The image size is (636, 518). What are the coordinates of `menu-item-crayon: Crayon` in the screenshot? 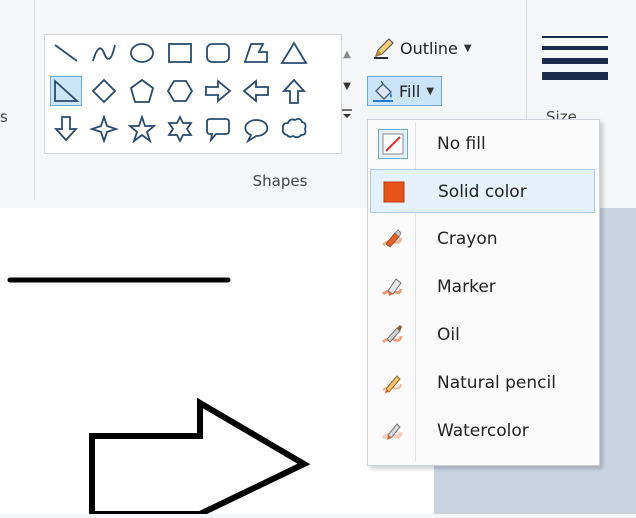 It's located at (482, 239).